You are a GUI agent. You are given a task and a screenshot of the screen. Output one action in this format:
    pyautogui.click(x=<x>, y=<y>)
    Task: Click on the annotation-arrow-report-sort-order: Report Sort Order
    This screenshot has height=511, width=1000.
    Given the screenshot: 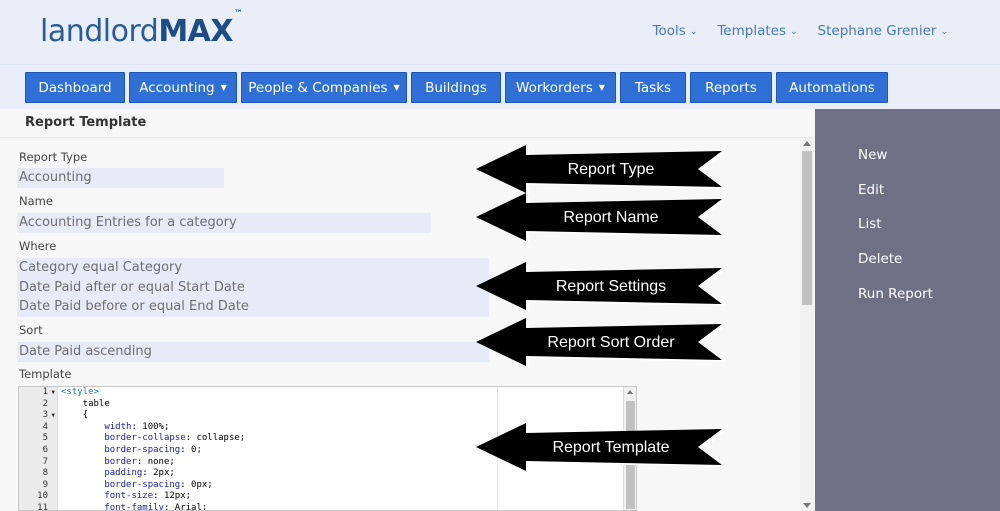 What is the action you would take?
    pyautogui.click(x=603, y=343)
    